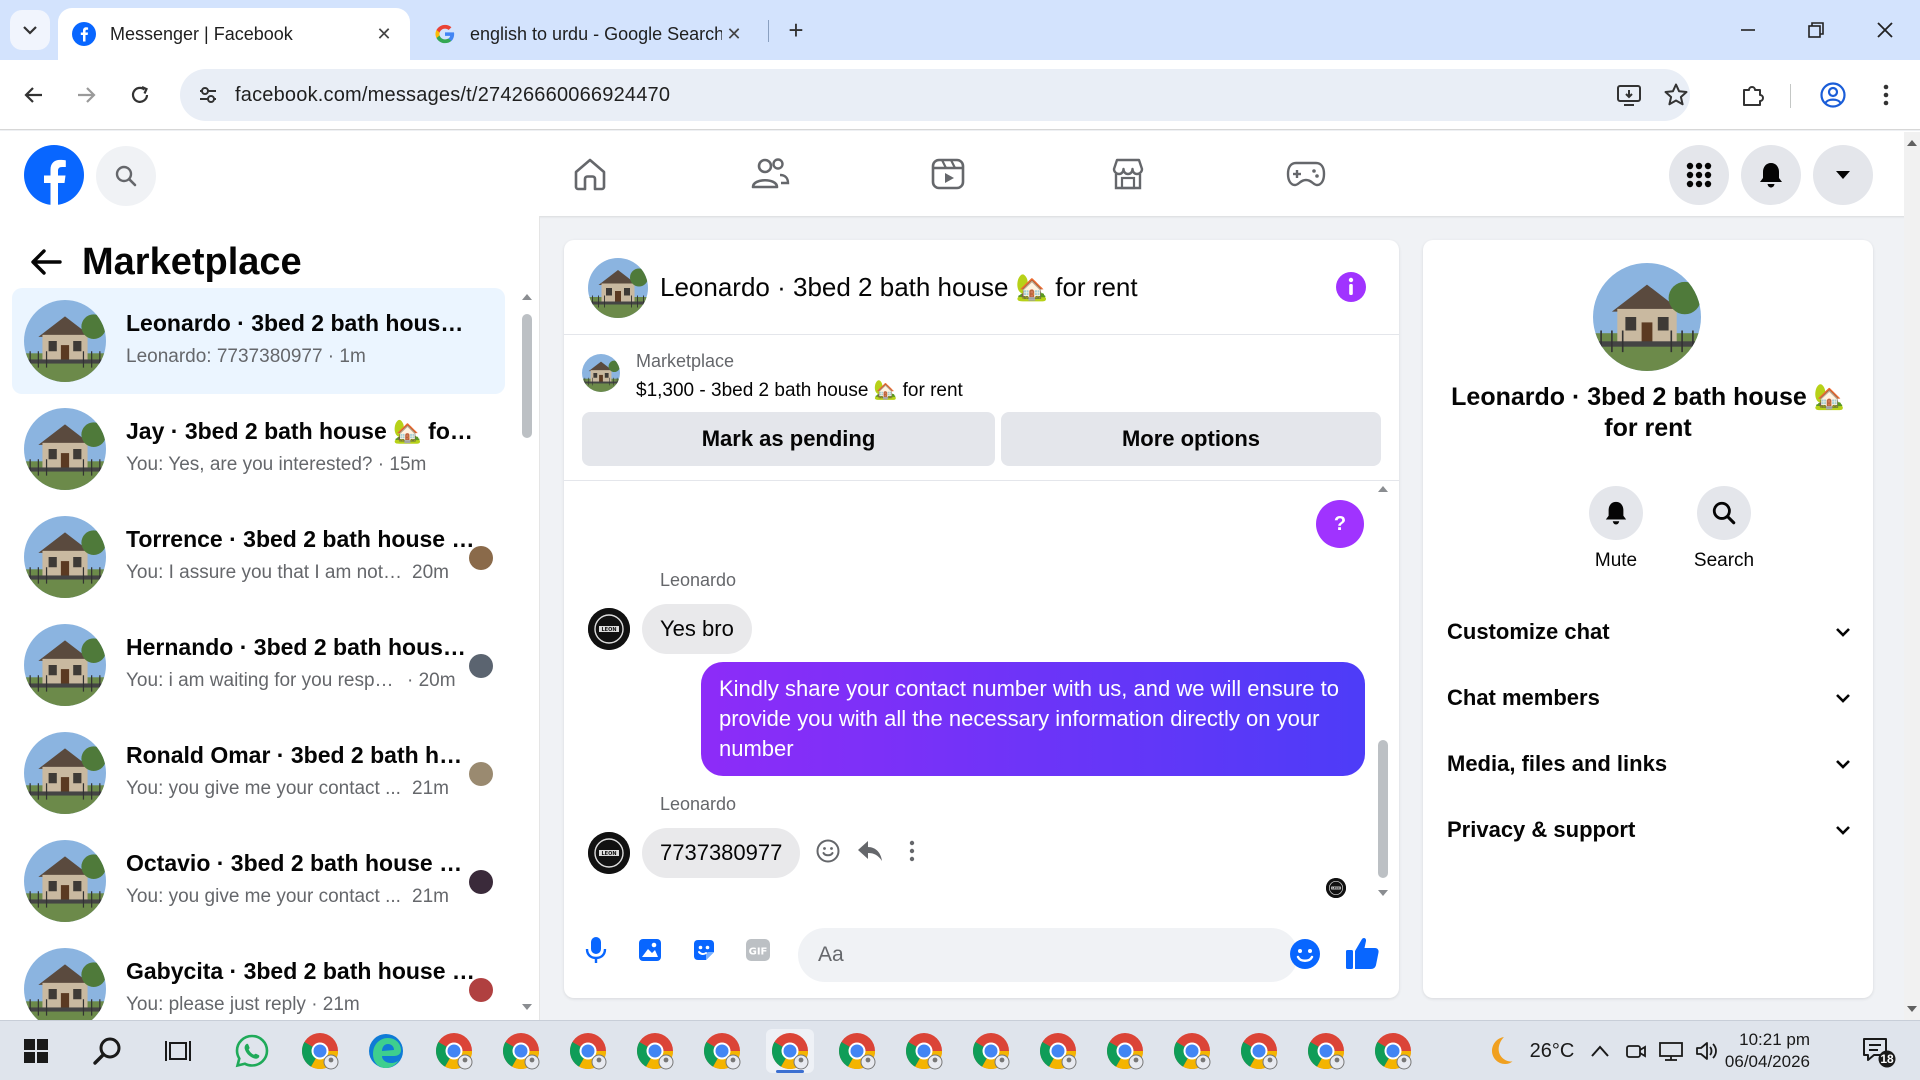 Image resolution: width=1920 pixels, height=1080 pixels. What do you see at coordinates (1305, 954) in the screenshot?
I see `emoji-icon` at bounding box center [1305, 954].